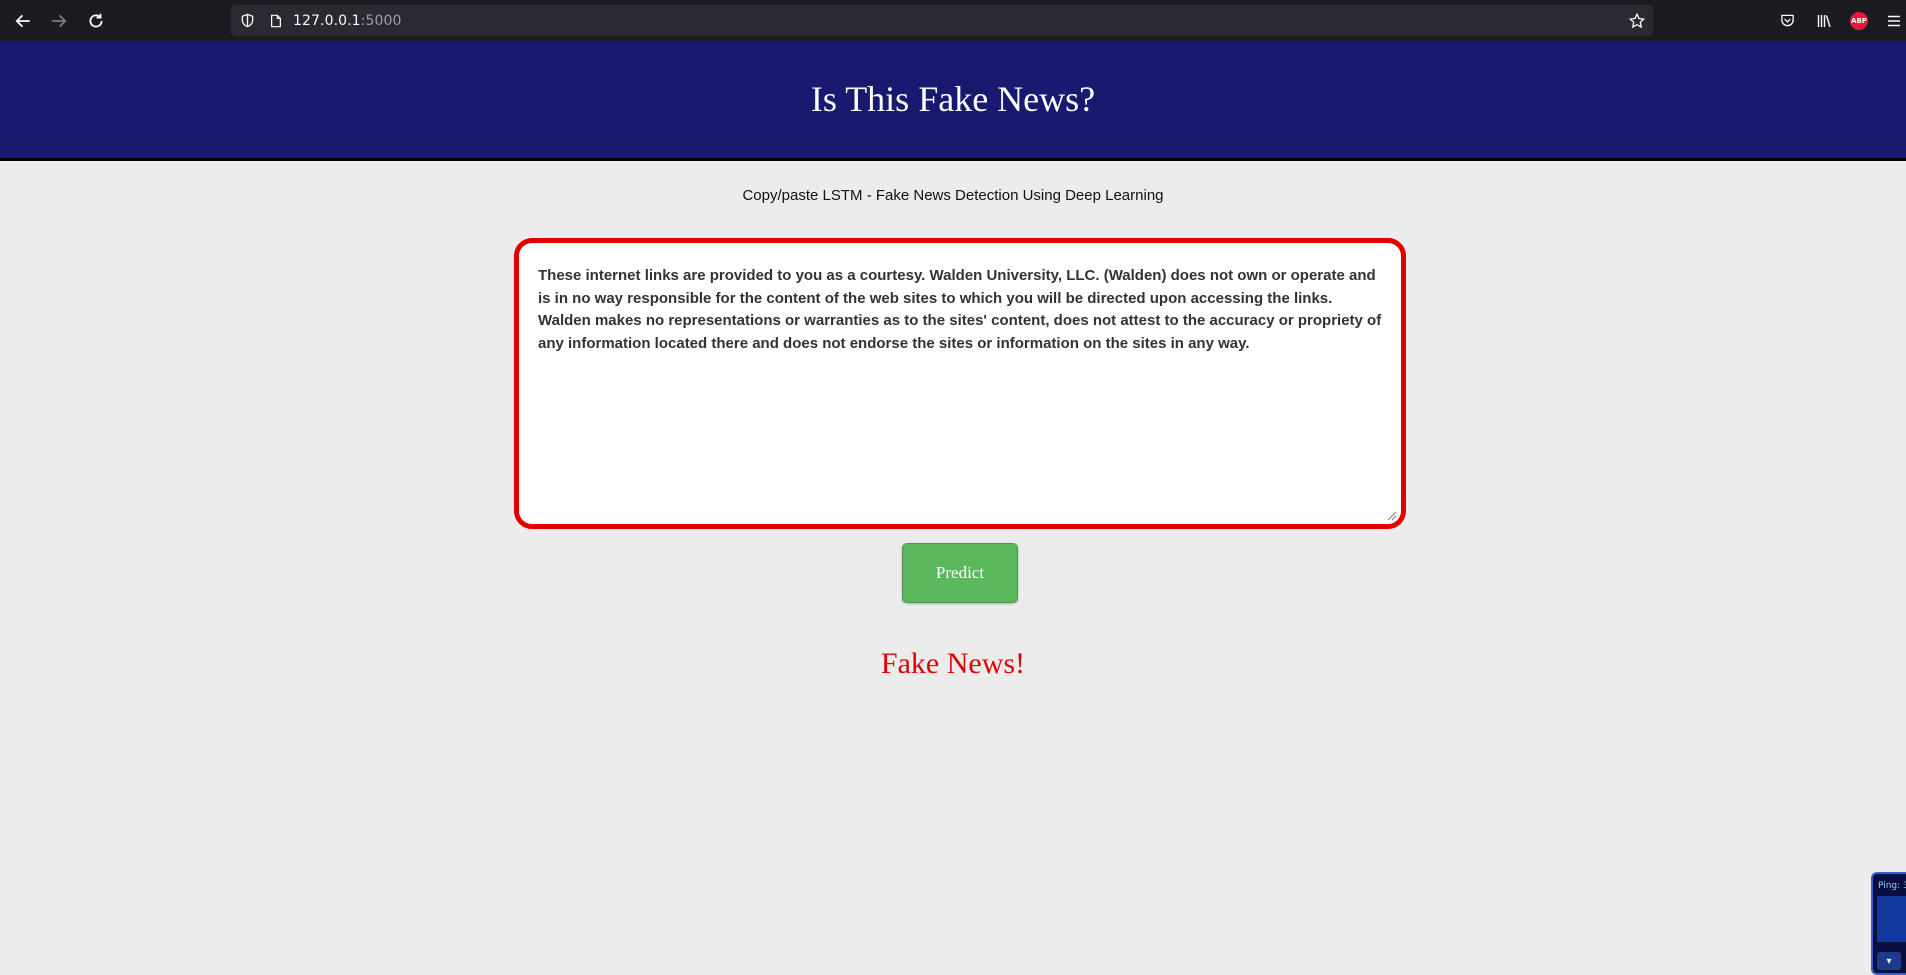 This screenshot has height=975, width=1906. Describe the element at coordinates (247, 20) in the screenshot. I see `shield-icon` at that location.